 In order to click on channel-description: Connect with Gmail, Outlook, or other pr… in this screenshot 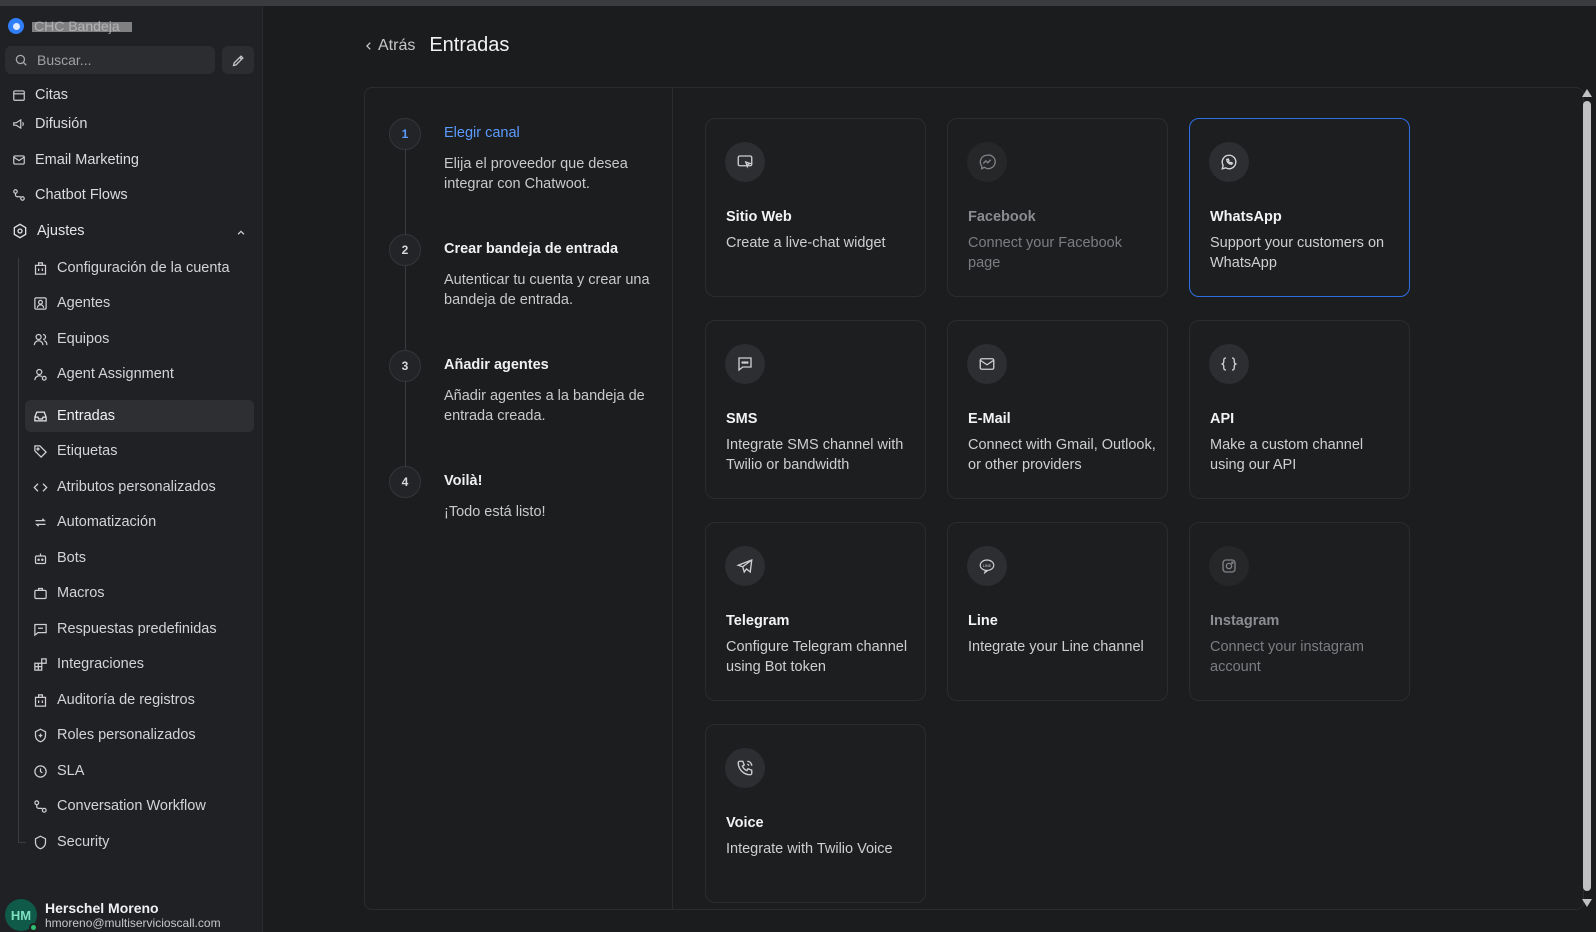, I will do `click(1062, 455)`.